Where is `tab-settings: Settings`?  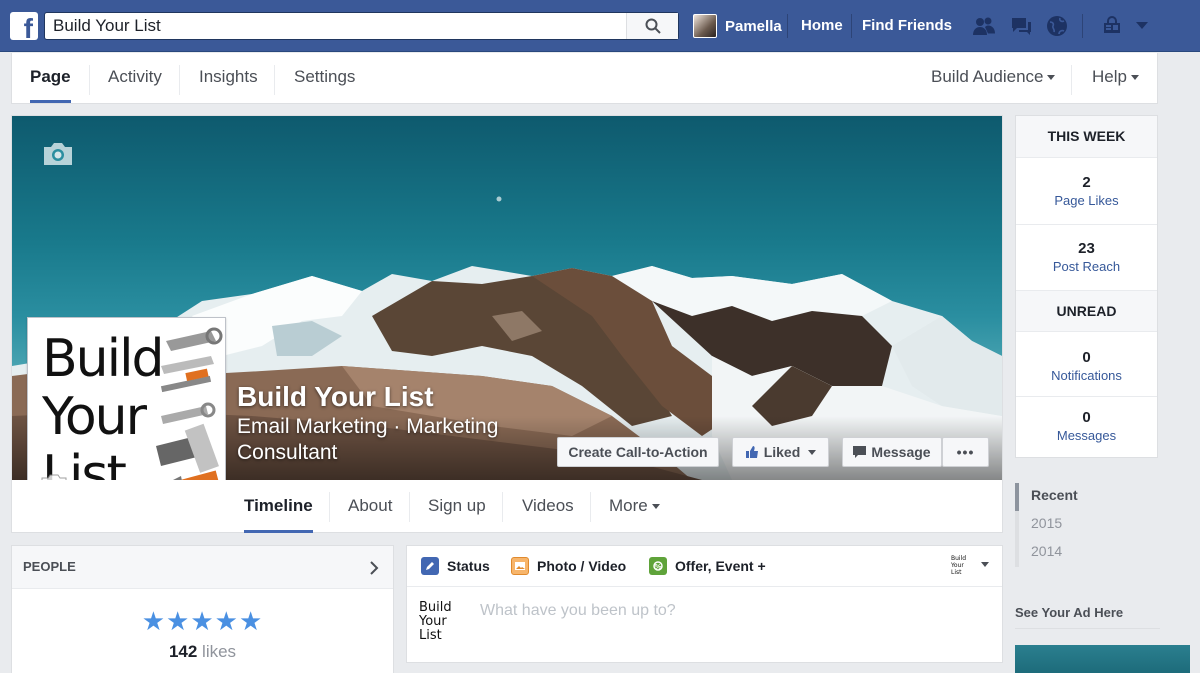
tab-settings: Settings is located at coordinates (324, 78).